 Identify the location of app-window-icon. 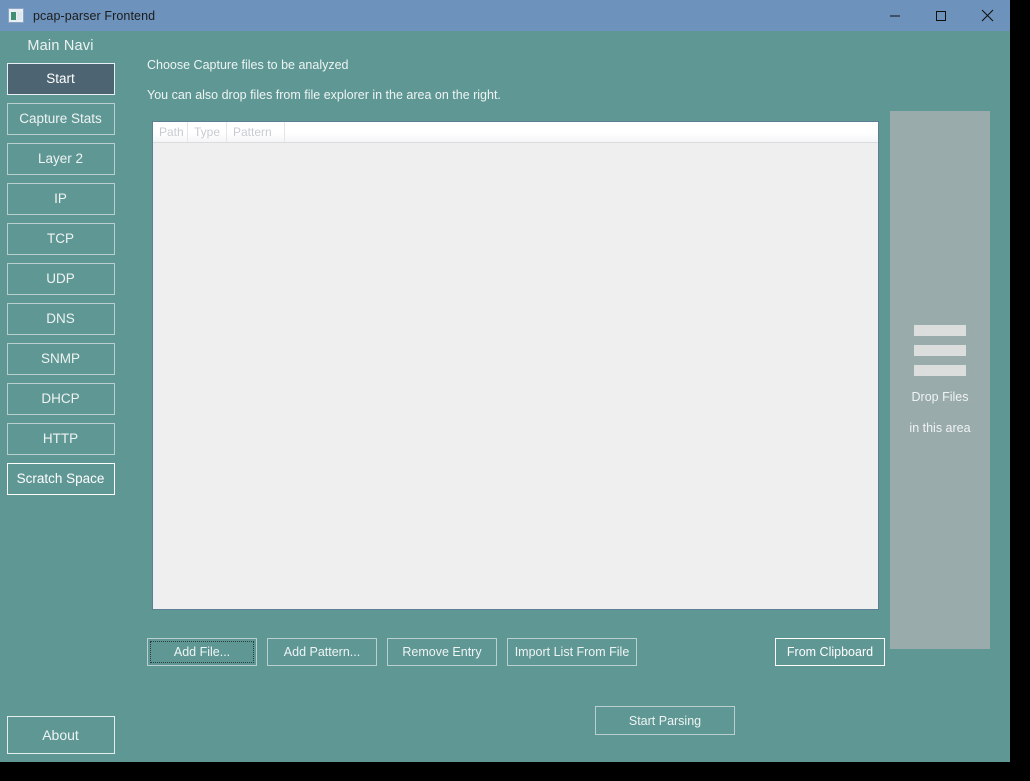
(16, 15).